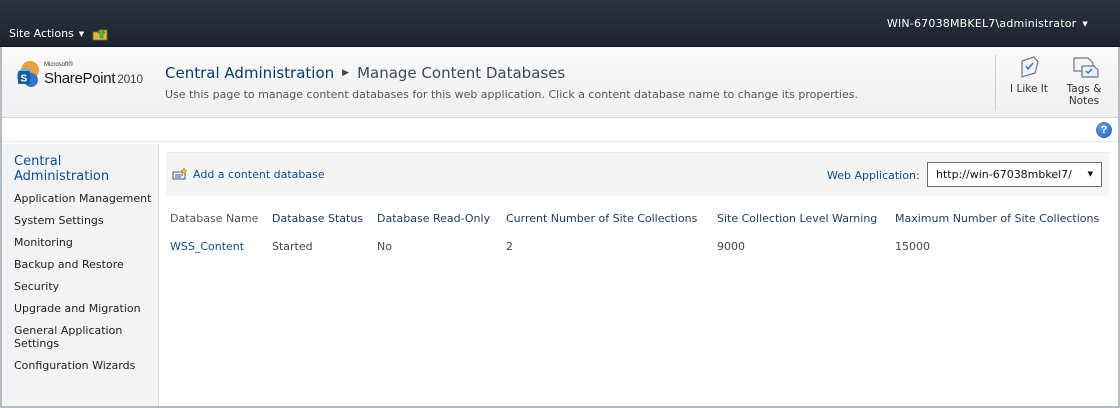 The image size is (1120, 408). I want to click on logo-product-text: SharePoint 2010, so click(93, 78).